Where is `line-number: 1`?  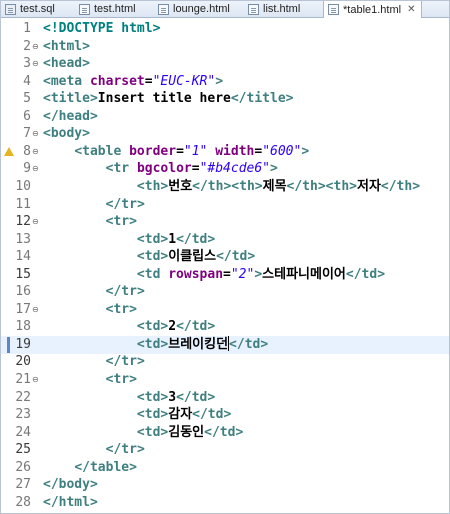
line-number: 1 is located at coordinates (27, 28).